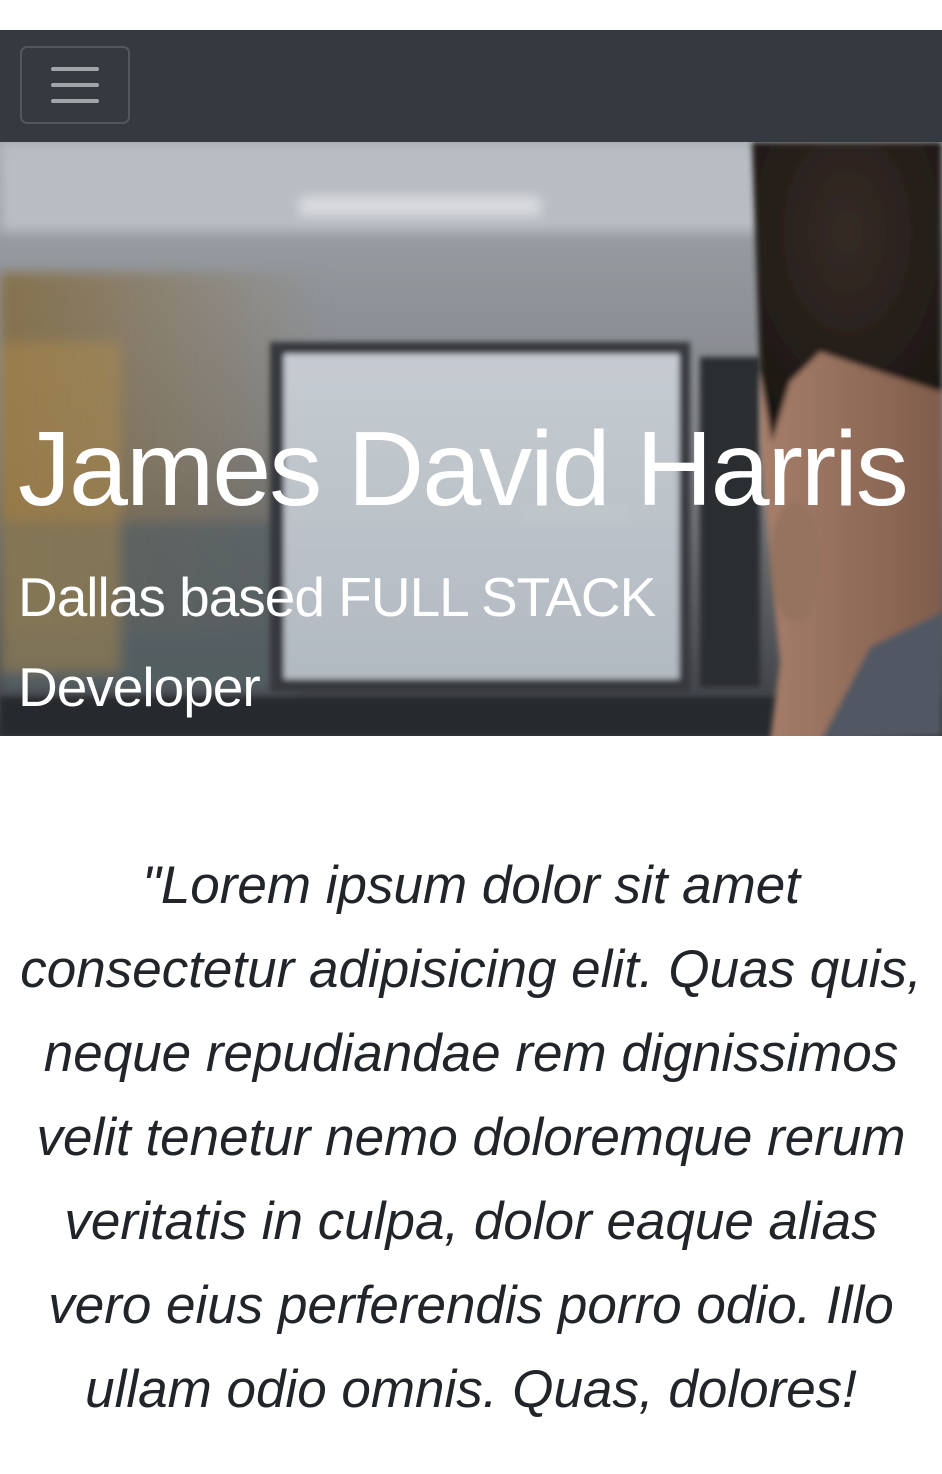  What do you see at coordinates (471, 15) in the screenshot?
I see `top-strip` at bounding box center [471, 15].